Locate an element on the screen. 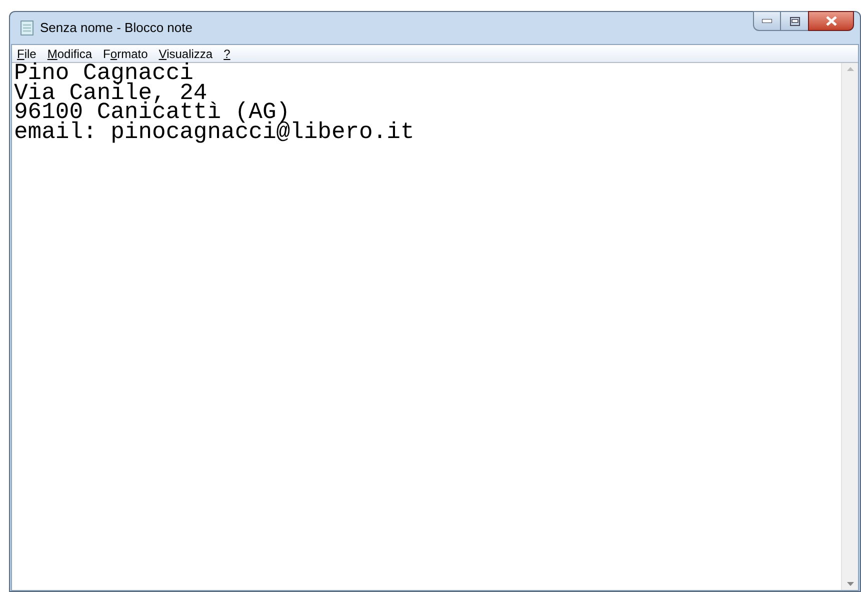 The height and width of the screenshot is (592, 861). text-line: email: pinocagnacci@libero.it is located at coordinates (215, 132).